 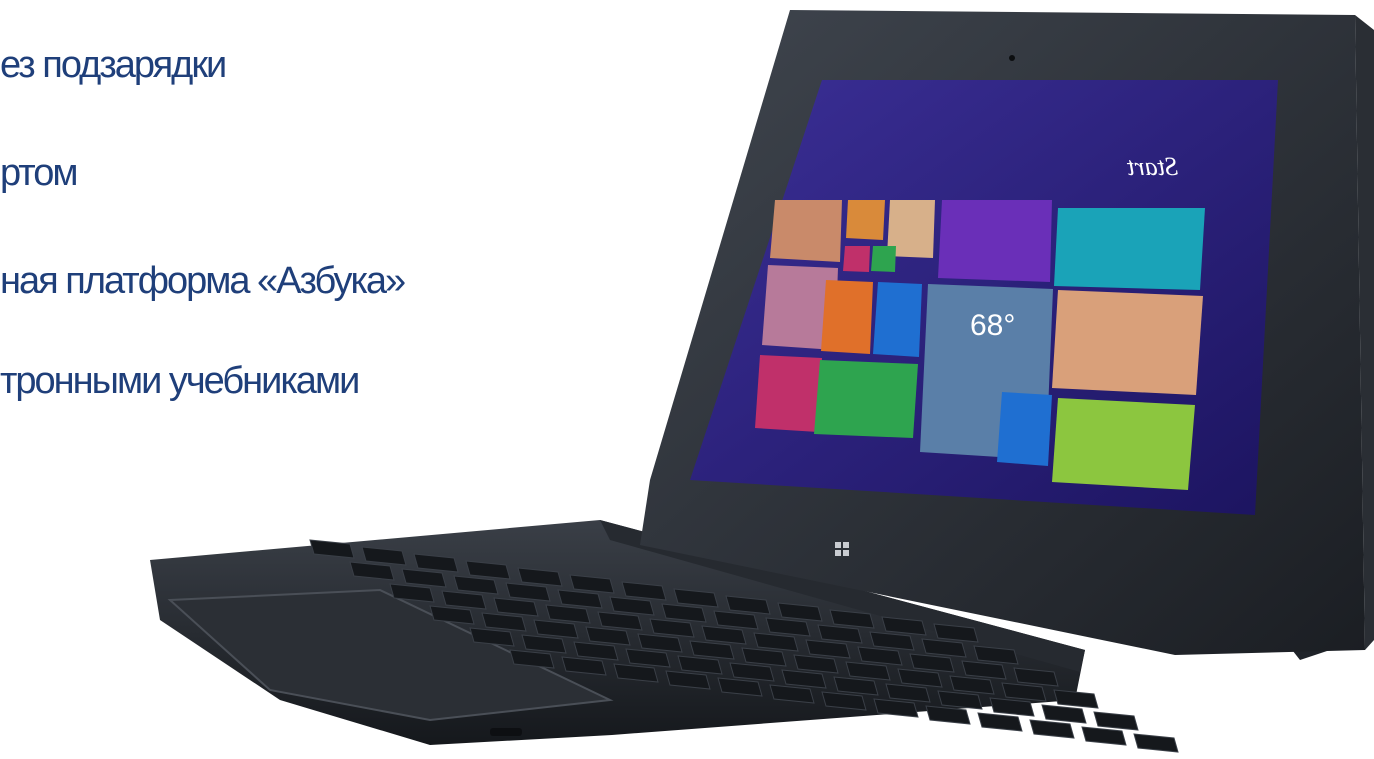 I want to click on tile-magenta, so click(x=788, y=393).